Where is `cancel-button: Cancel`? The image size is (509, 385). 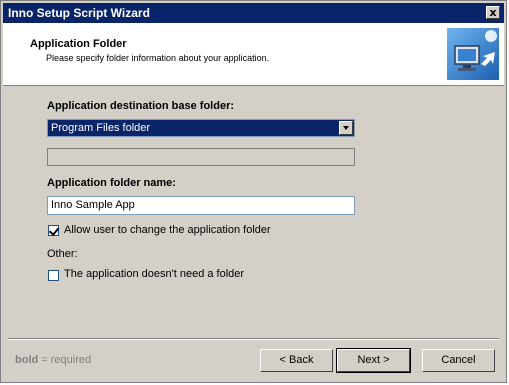 cancel-button: Cancel is located at coordinates (458, 360).